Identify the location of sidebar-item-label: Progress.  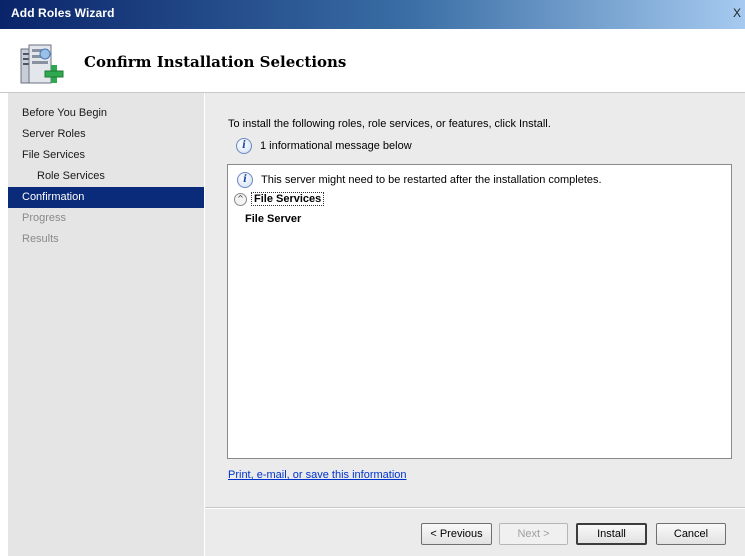
(44, 218).